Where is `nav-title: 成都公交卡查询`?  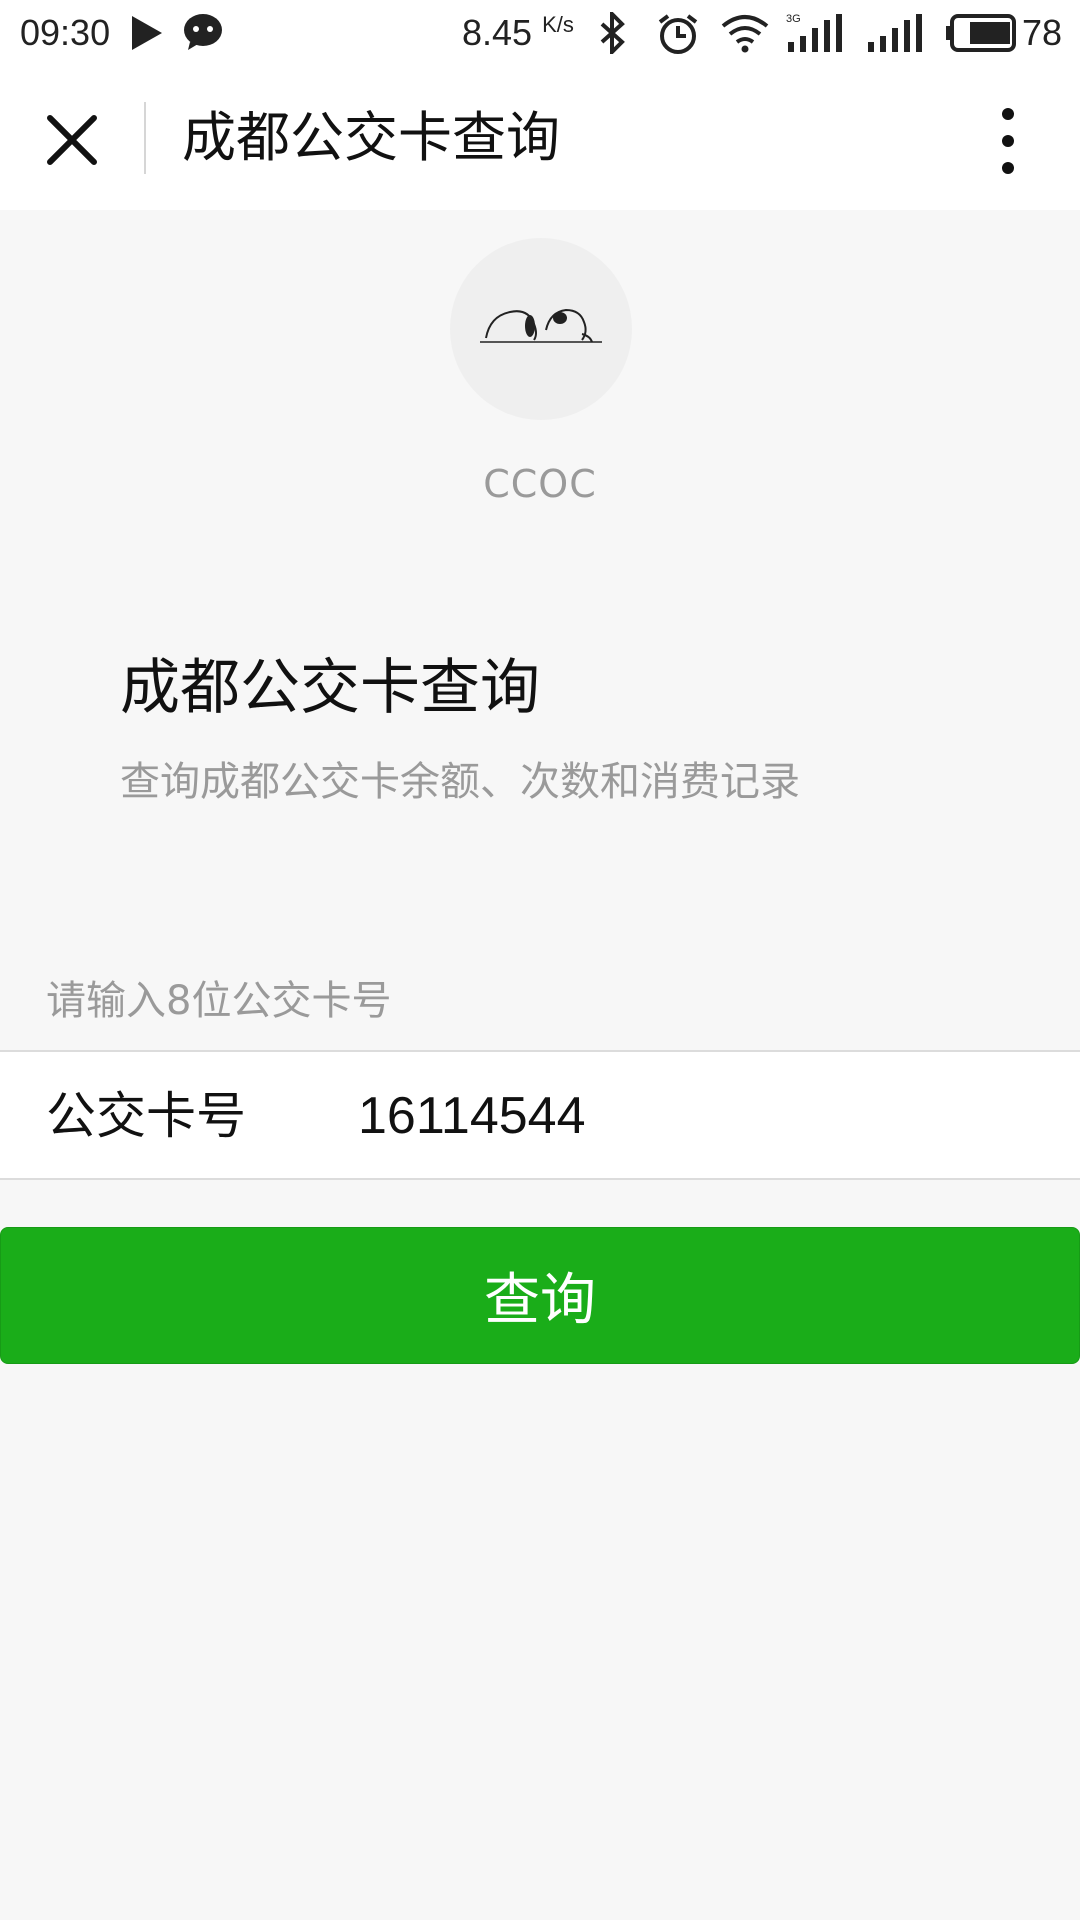 nav-title: 成都公交卡查询 is located at coordinates (371, 137).